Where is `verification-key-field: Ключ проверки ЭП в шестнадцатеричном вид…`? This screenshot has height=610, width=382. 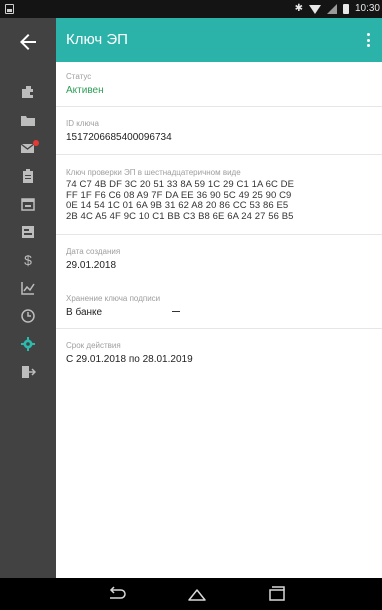 verification-key-field: Ключ проверки ЭП в шестнадцатеричном вид… is located at coordinates (219, 195).